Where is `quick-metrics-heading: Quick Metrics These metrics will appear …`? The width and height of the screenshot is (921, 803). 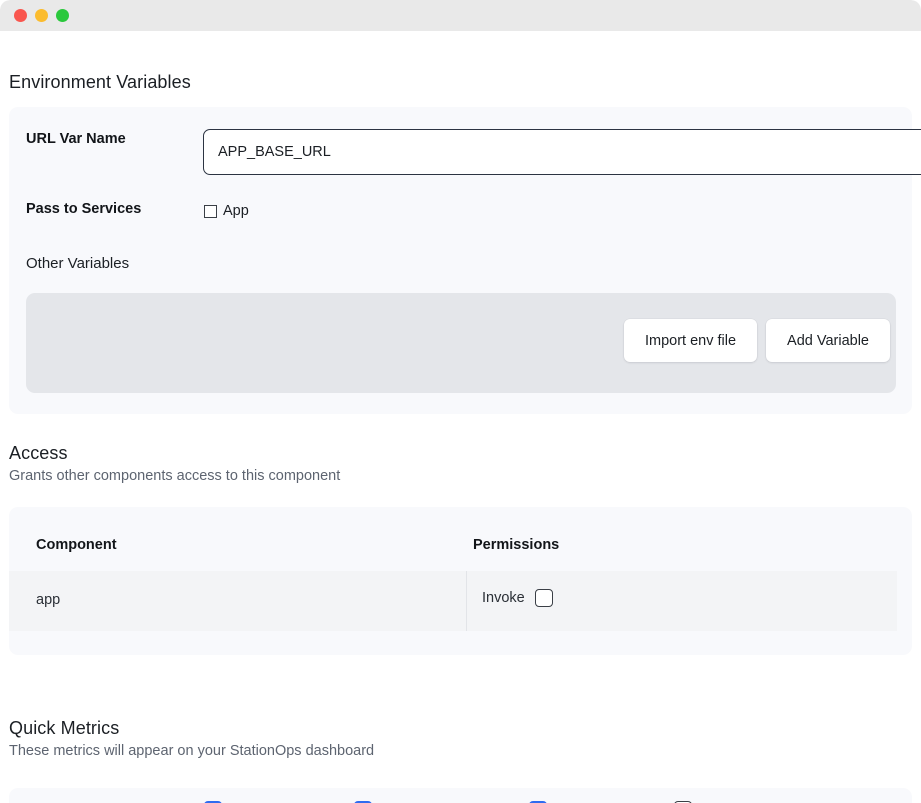
quick-metrics-heading: Quick Metrics These metrics will appear … is located at coordinates (191, 738).